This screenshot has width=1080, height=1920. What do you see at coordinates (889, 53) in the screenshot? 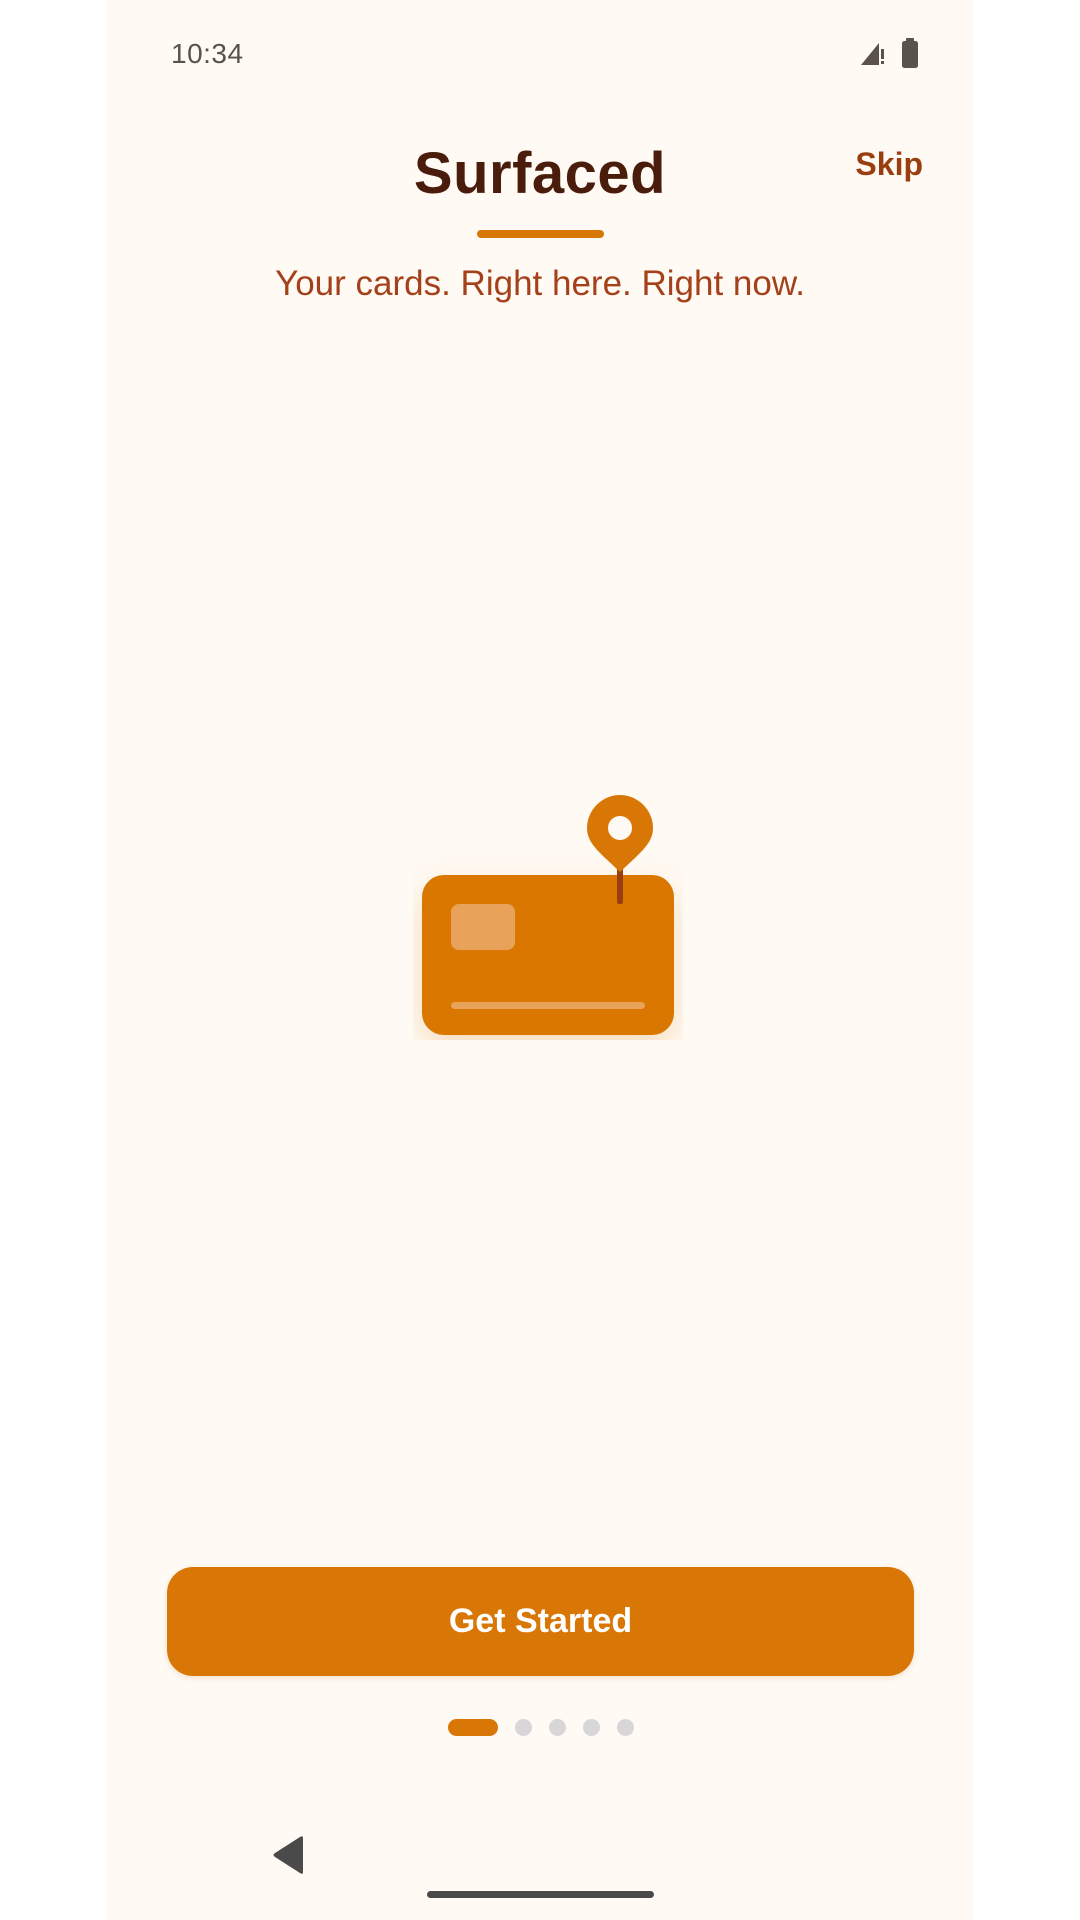
I see `status-icons` at bounding box center [889, 53].